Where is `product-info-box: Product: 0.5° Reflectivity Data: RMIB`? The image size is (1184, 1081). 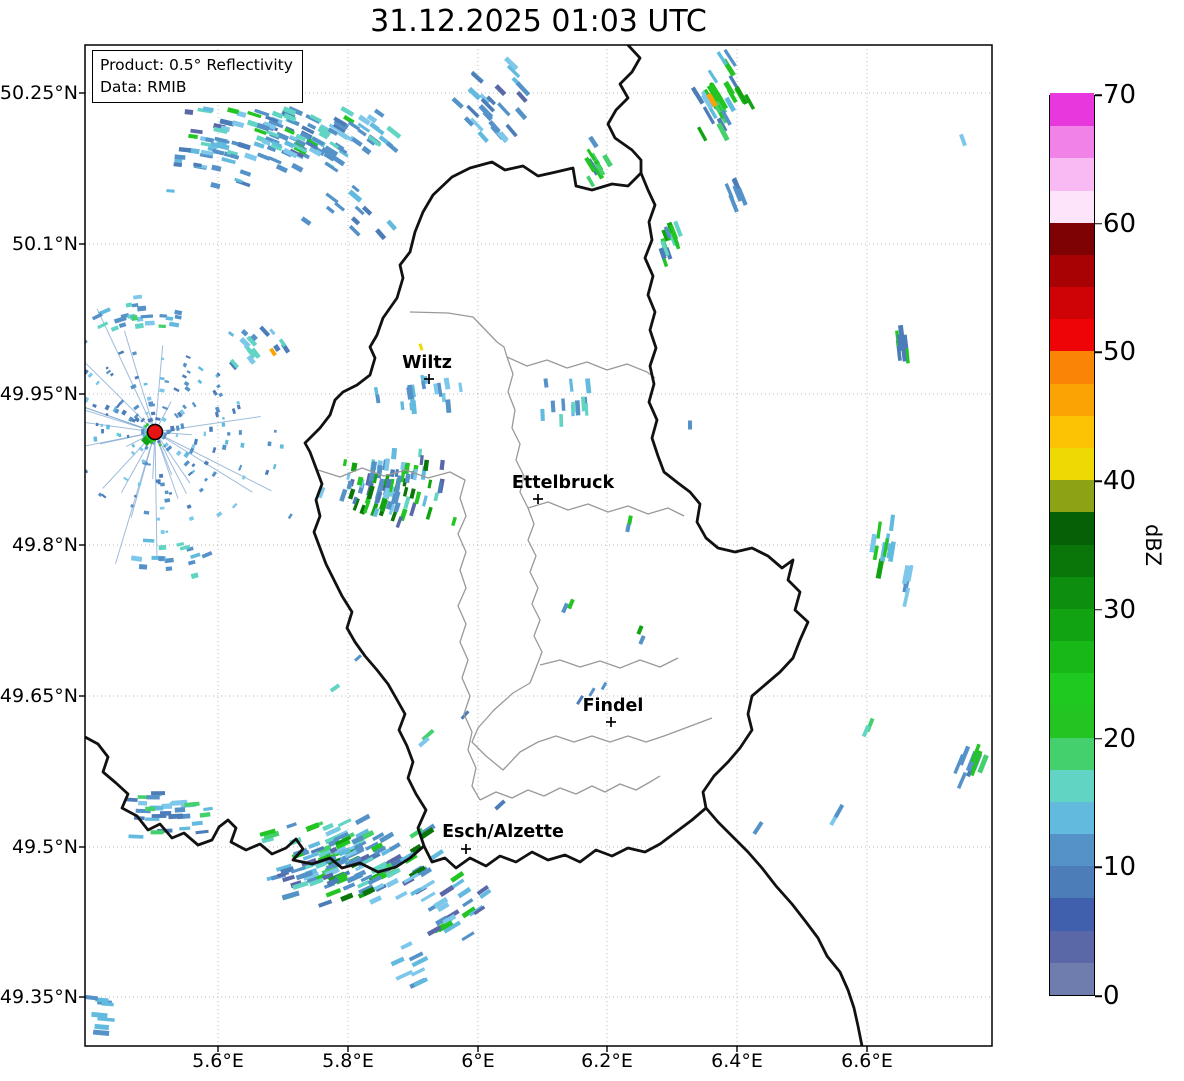 product-info-box: Product: 0.5° Reflectivity Data: RMIB is located at coordinates (197, 76).